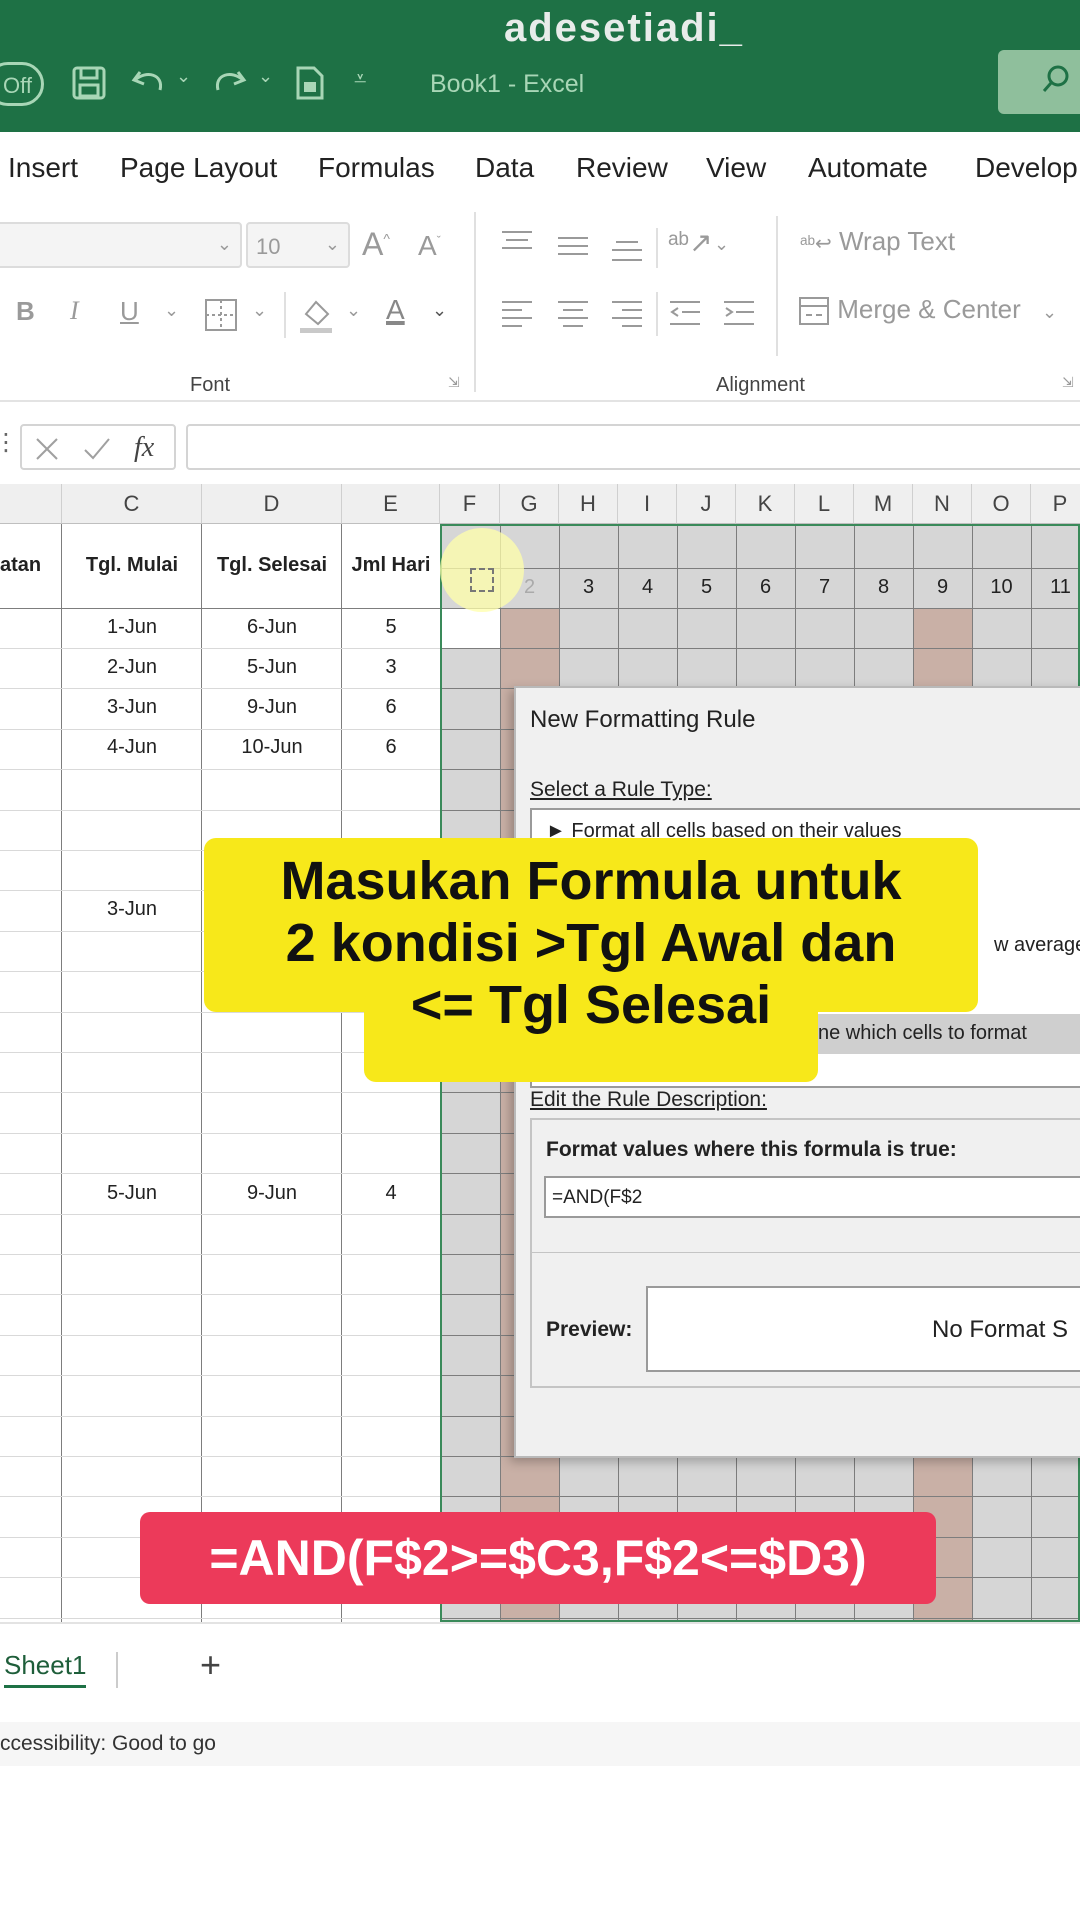  What do you see at coordinates (517, 242) in the screenshot?
I see `align-top-icon` at bounding box center [517, 242].